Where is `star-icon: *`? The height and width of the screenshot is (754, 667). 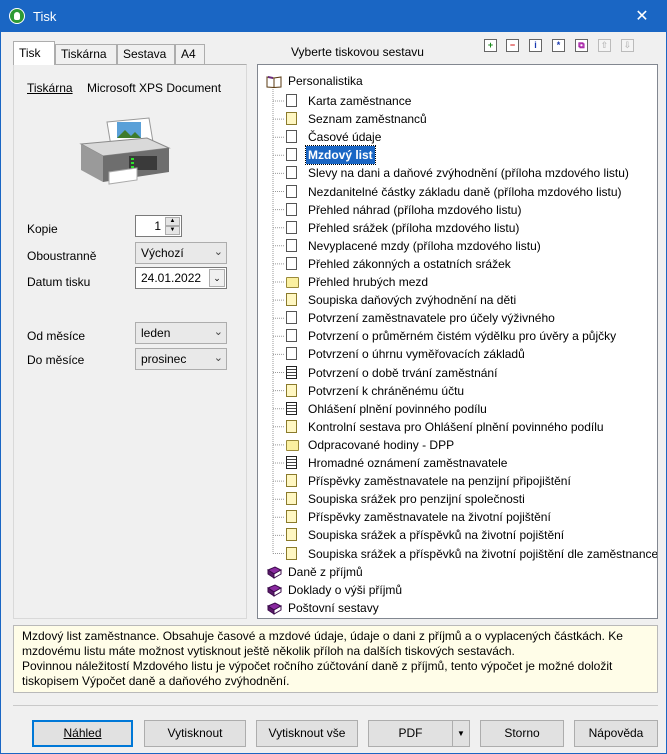
star-icon: * is located at coordinates (558, 45).